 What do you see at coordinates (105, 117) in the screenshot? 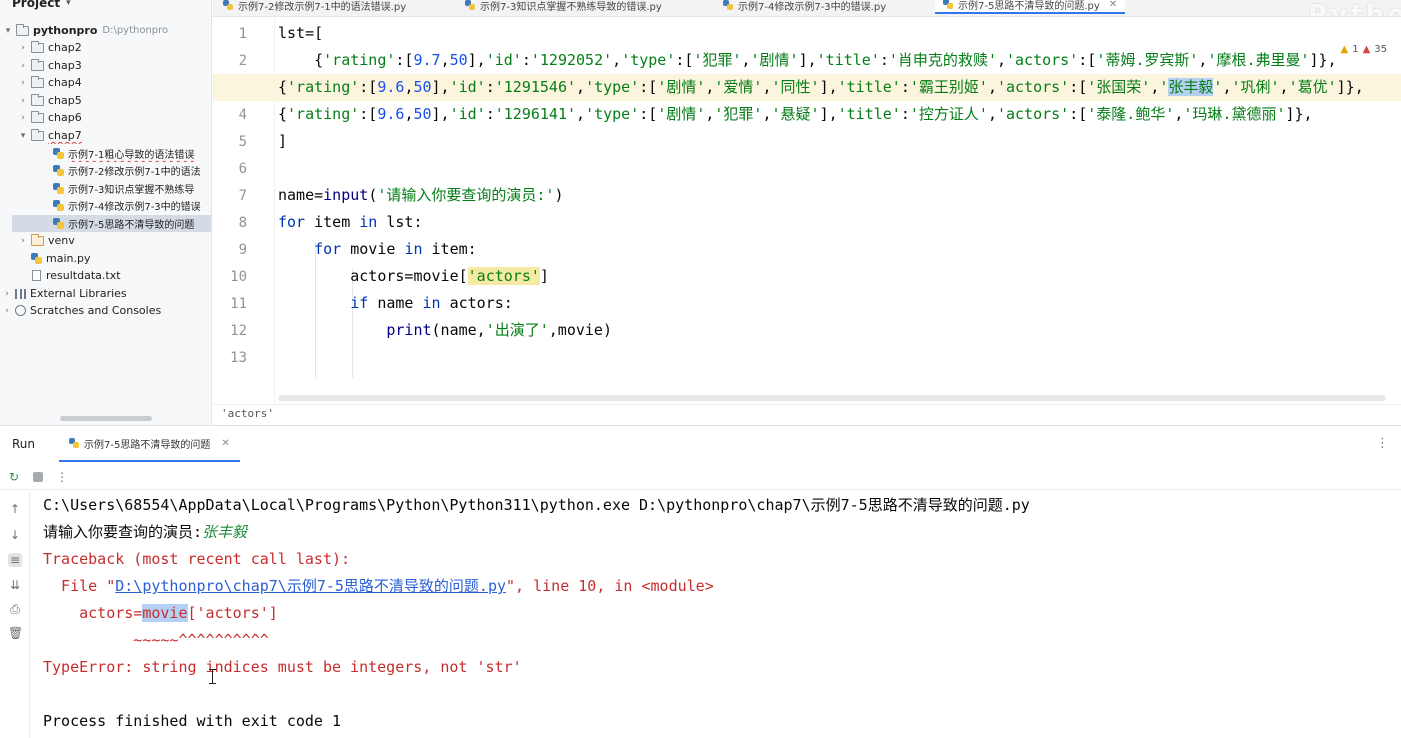
I see `tree-folder-chap6: › chap6` at bounding box center [105, 117].